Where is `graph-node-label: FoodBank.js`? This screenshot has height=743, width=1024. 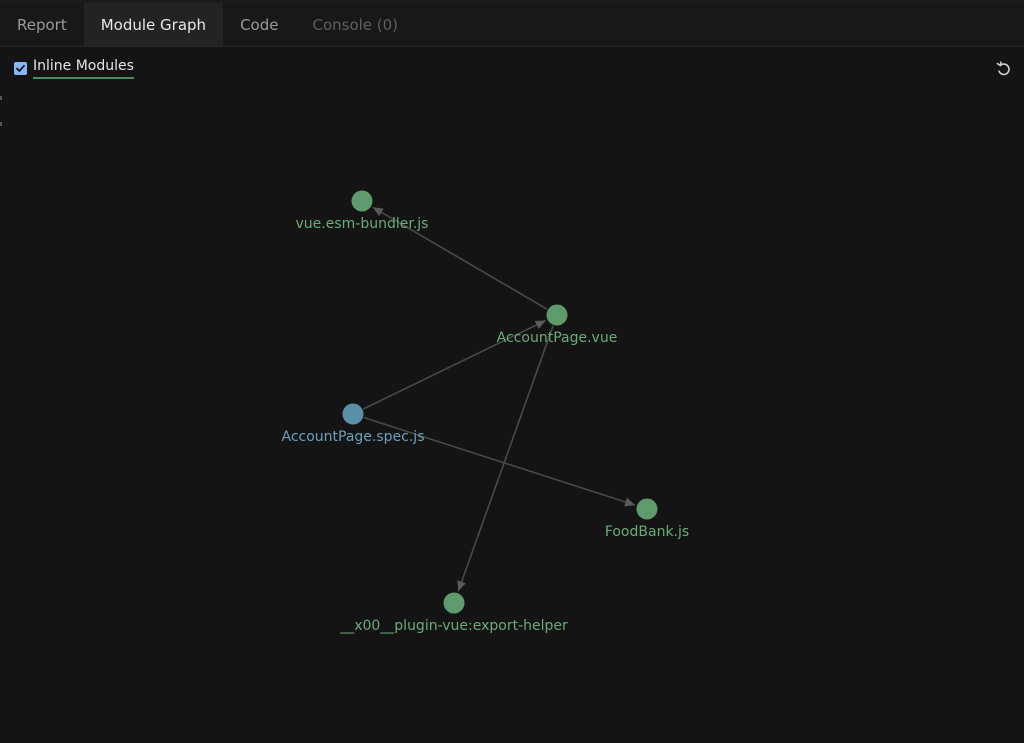 graph-node-label: FoodBank.js is located at coordinates (647, 532).